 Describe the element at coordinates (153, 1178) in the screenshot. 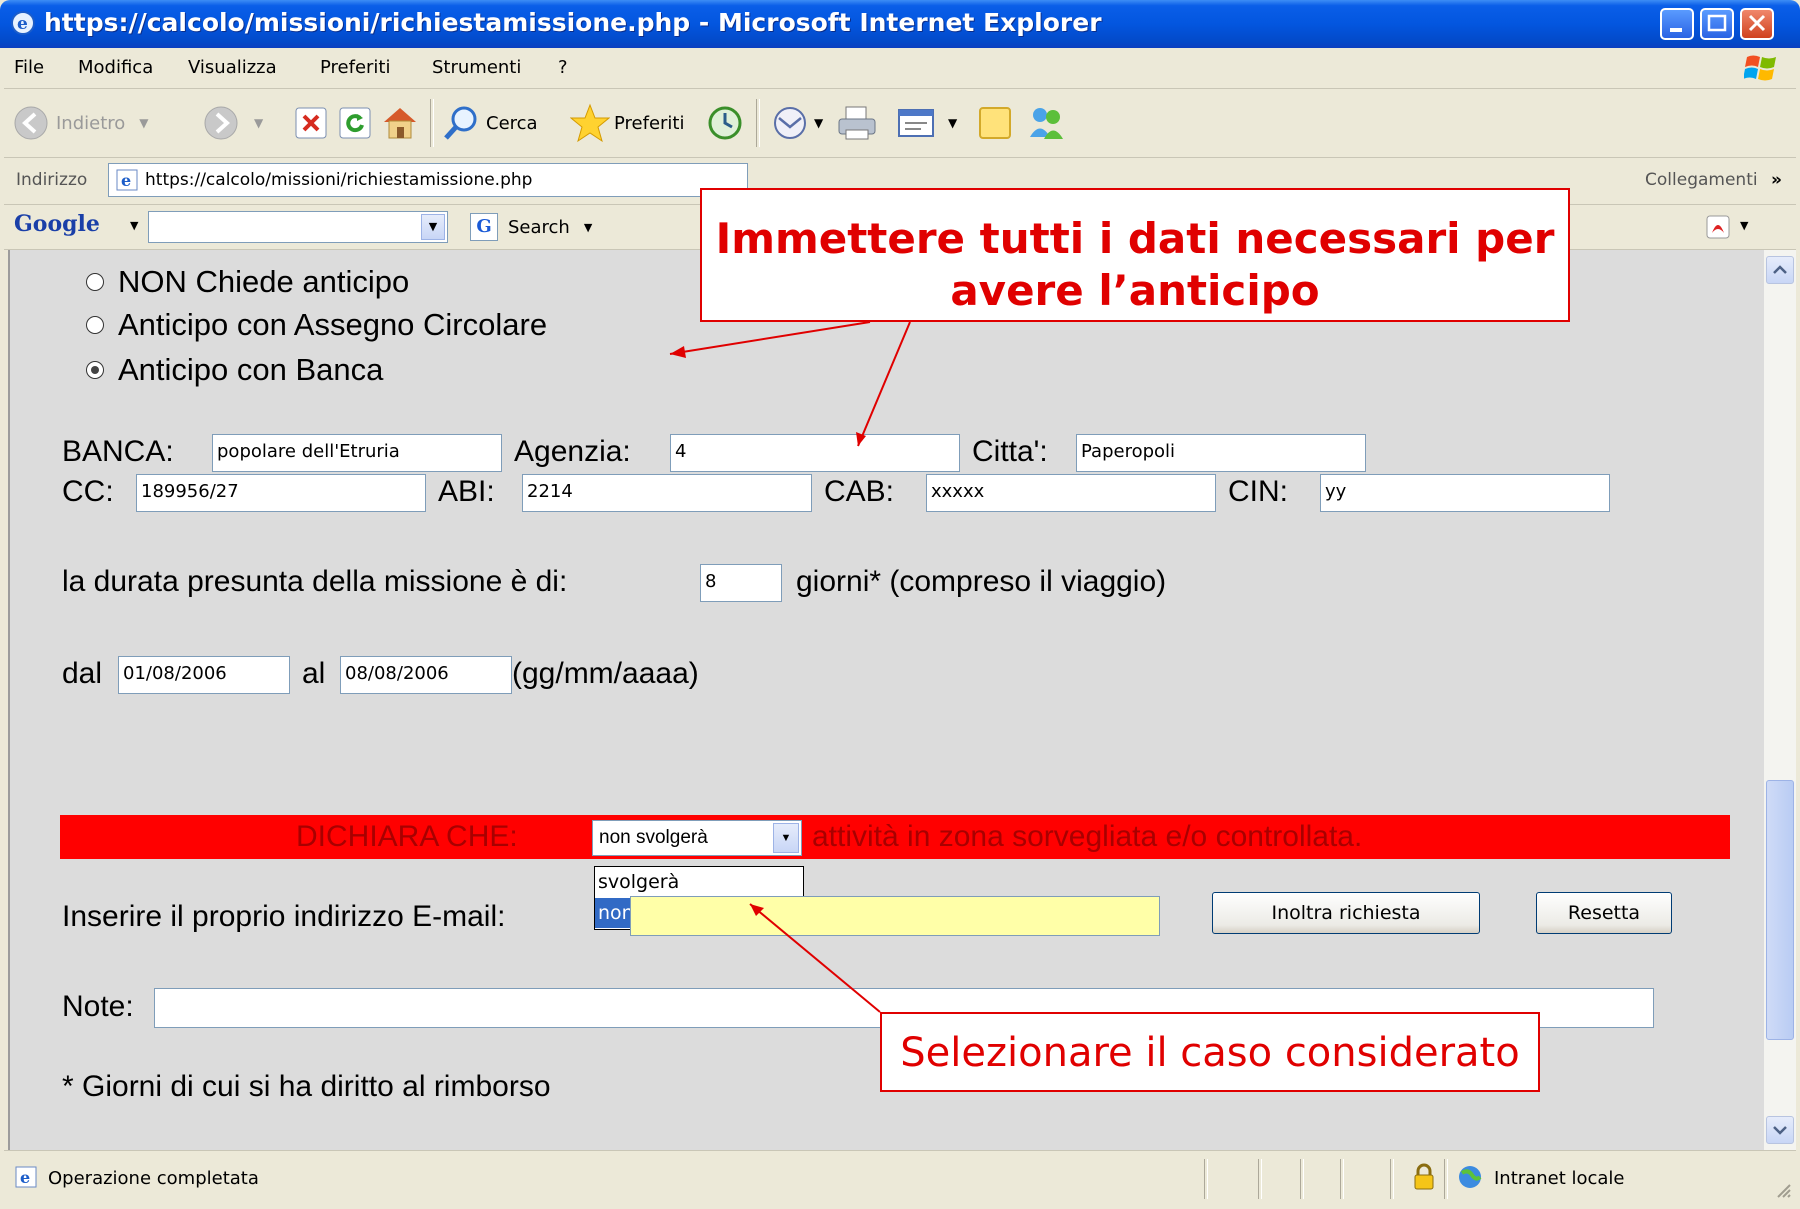

I see `status-text: Operazione completata` at that location.